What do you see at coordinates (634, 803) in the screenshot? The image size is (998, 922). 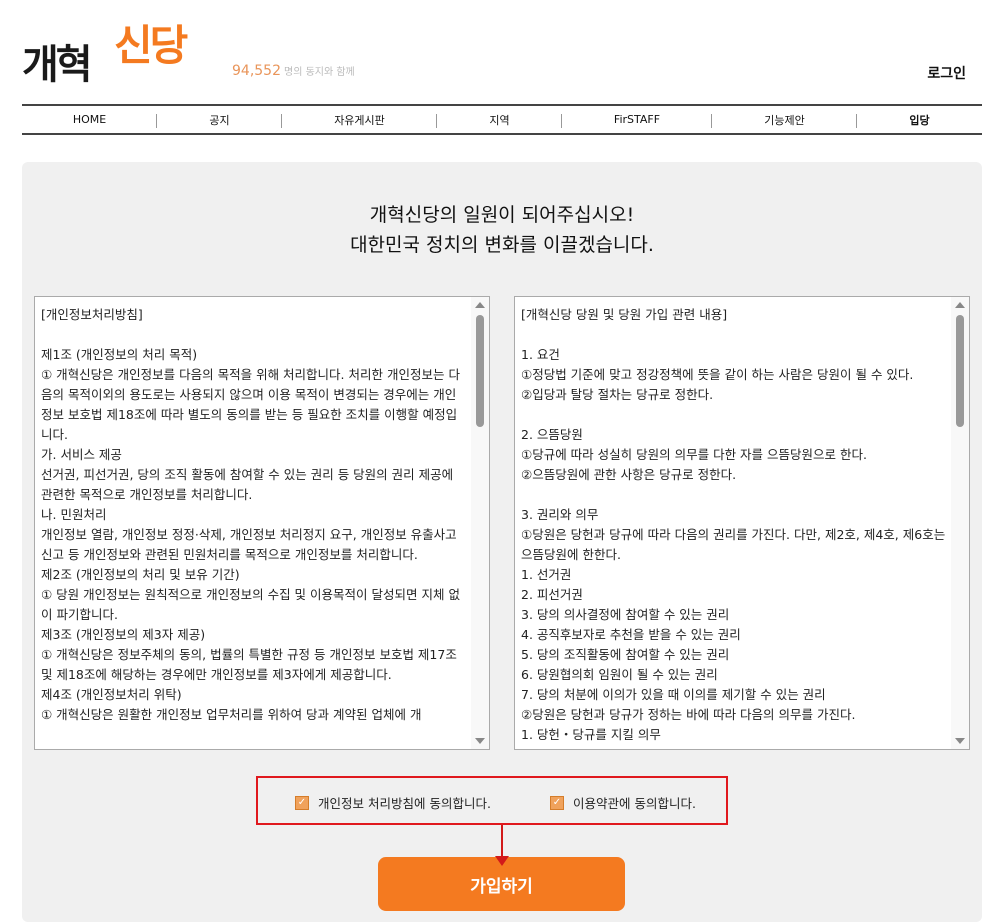 I see `terms-agree-label: 이용약관에 동의합니다.` at bounding box center [634, 803].